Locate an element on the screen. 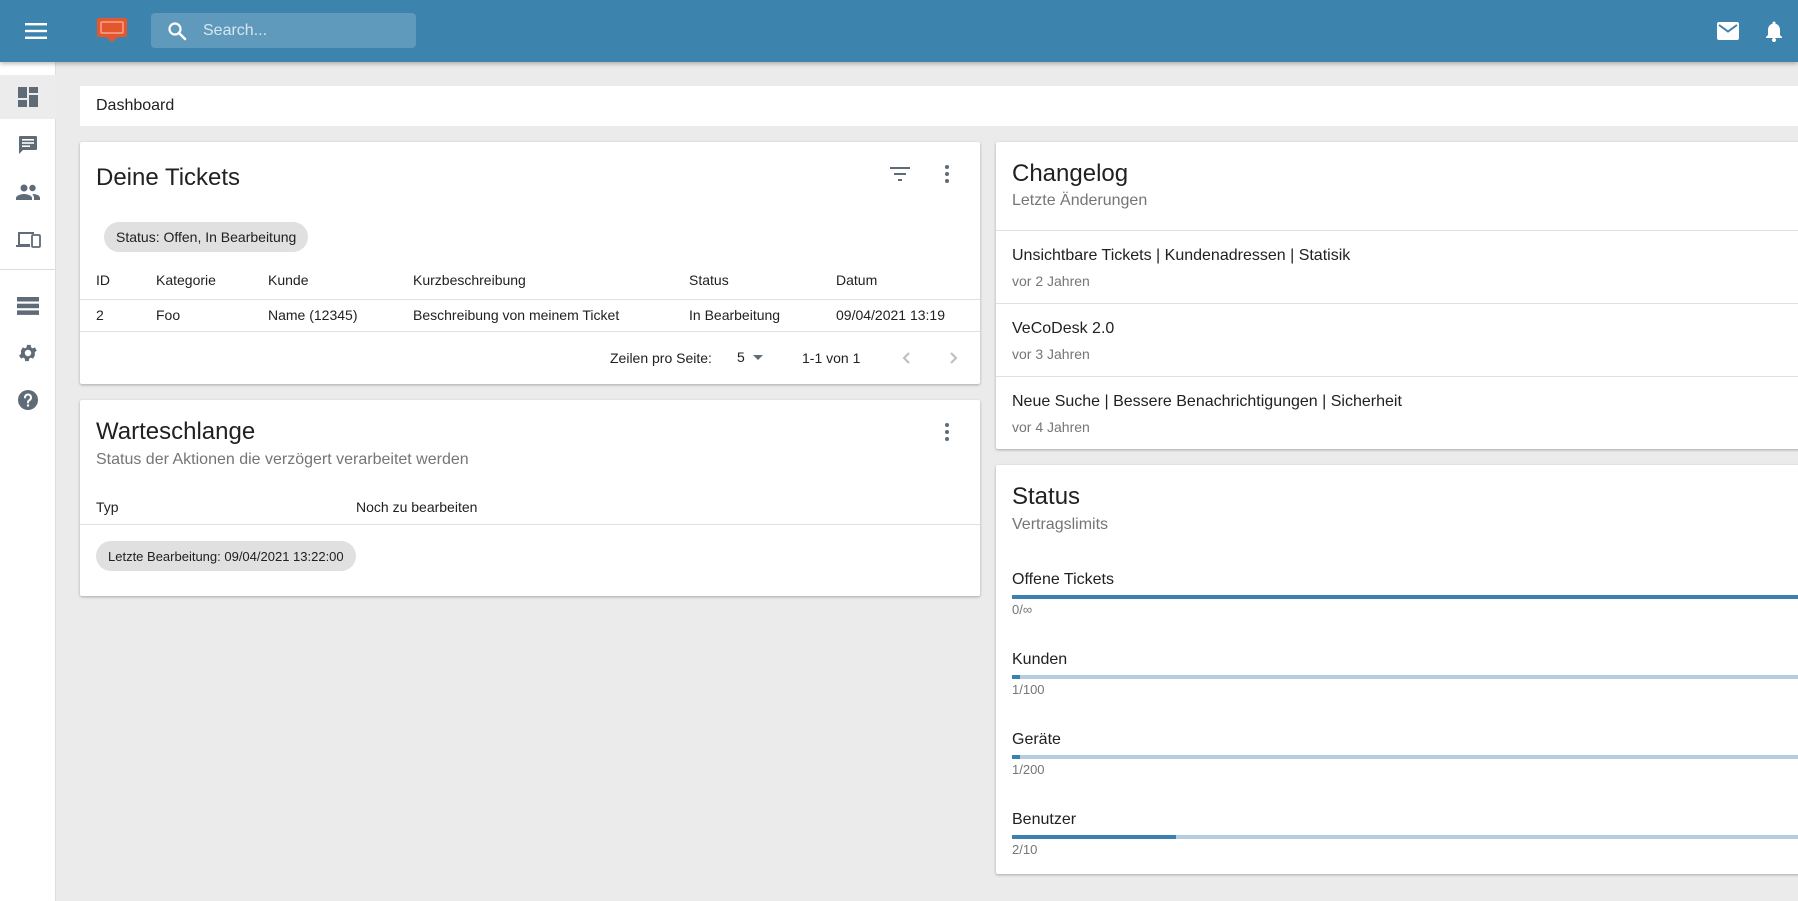 The width and height of the screenshot is (1798, 901). hamburger-icon is located at coordinates (36, 31).